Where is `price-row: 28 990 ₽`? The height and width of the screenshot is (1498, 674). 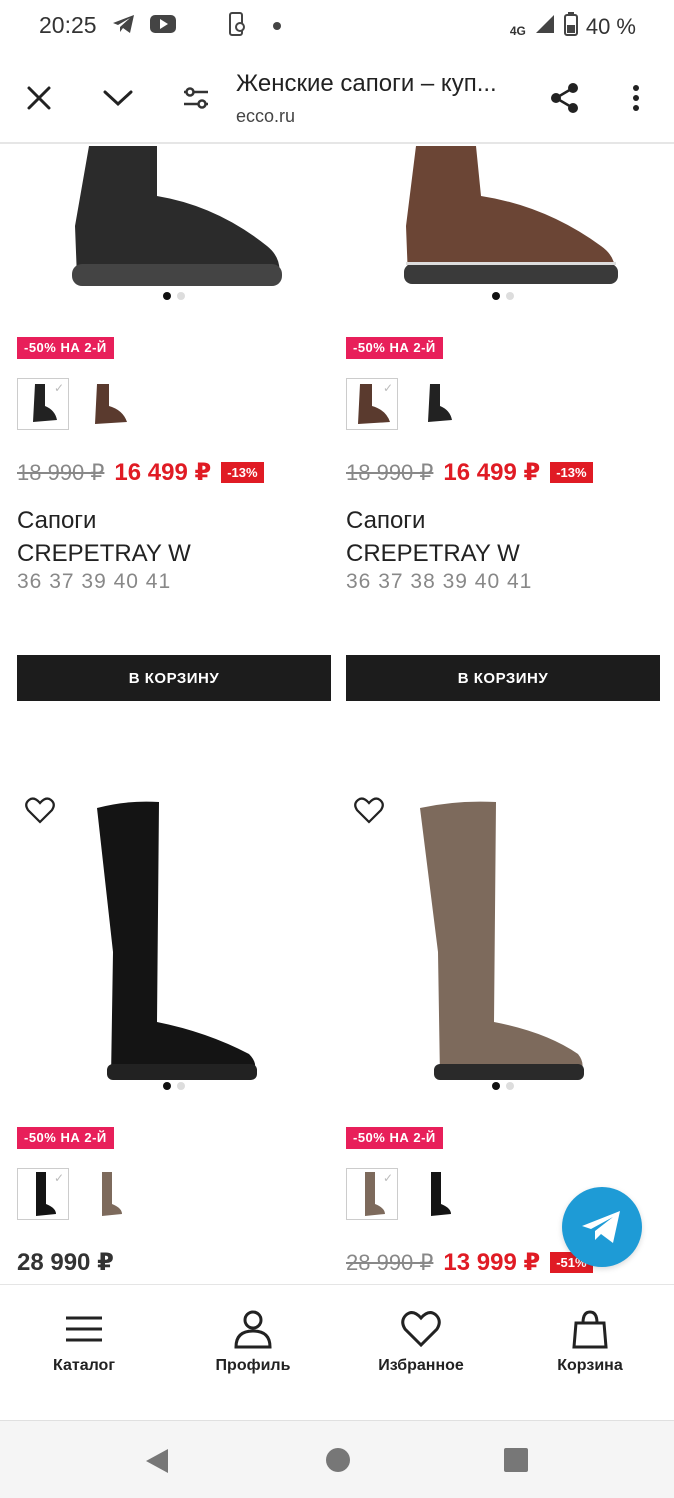
price-row: 28 990 ₽ is located at coordinates (65, 1262).